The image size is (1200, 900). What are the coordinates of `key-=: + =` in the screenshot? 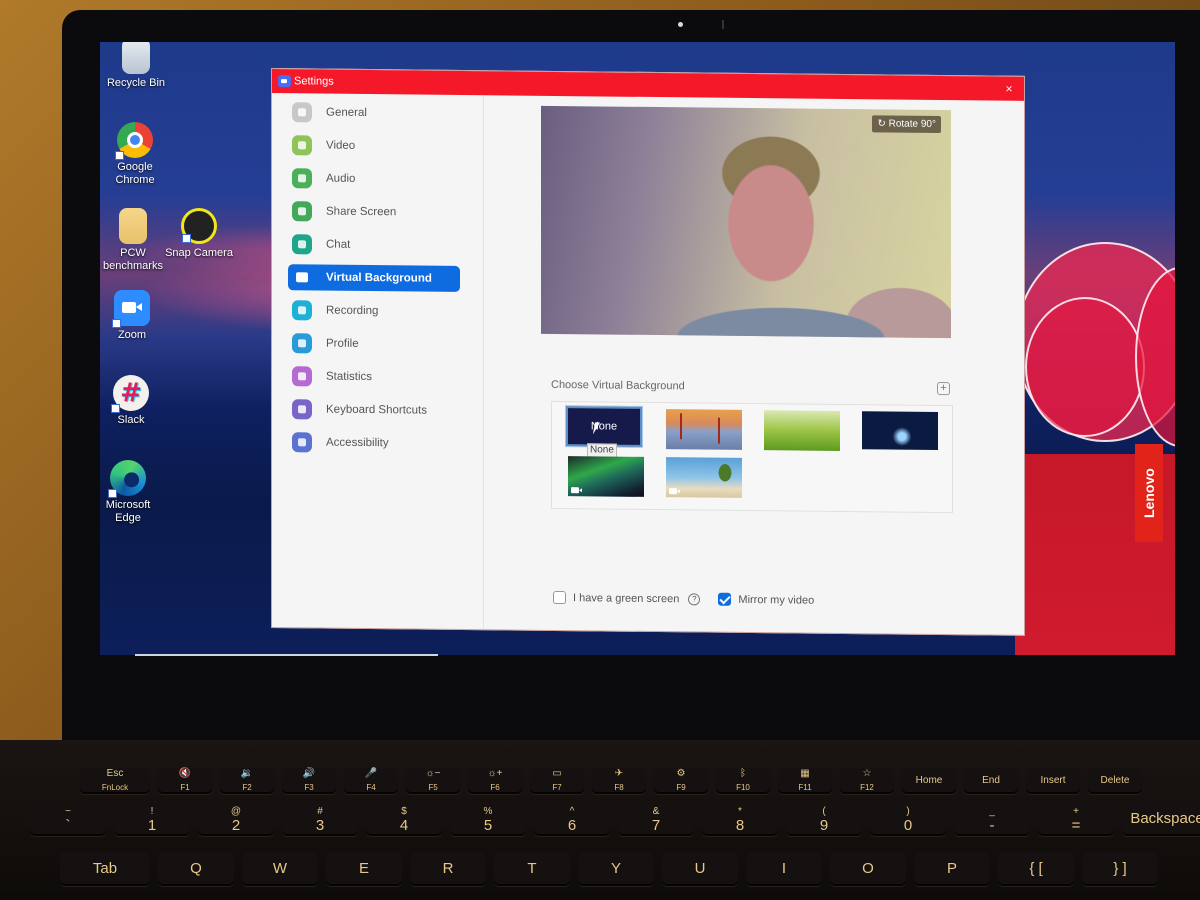 It's located at (1076, 819).